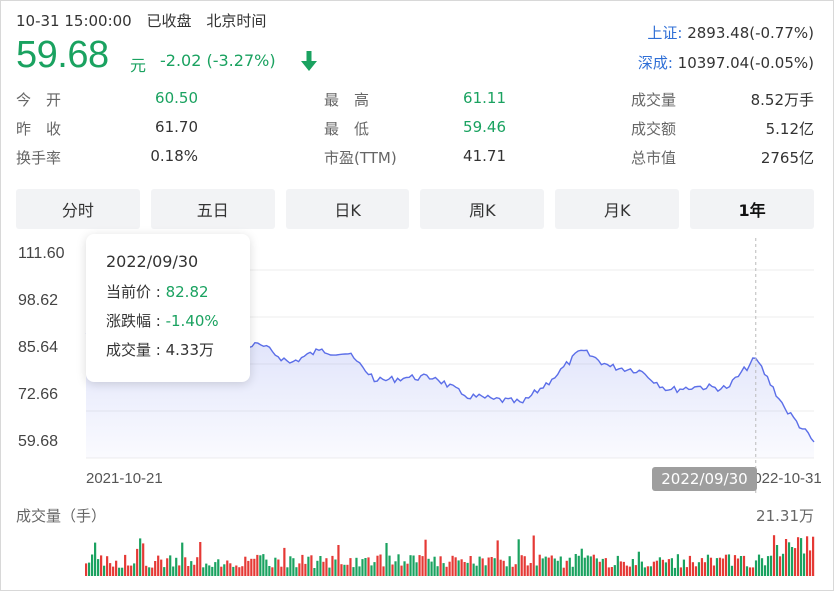 The height and width of the screenshot is (591, 834). I want to click on index-shanghai: 上证: 2893.48(-0.77%), so click(730, 32).